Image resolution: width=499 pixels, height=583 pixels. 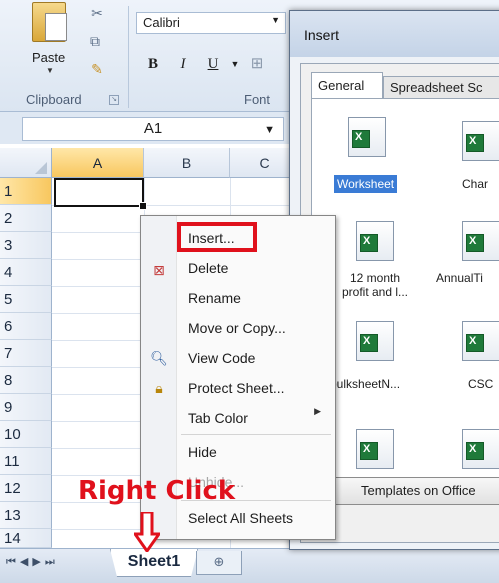 What do you see at coordinates (161, 22) in the screenshot?
I see `font-name-value: Calibri` at bounding box center [161, 22].